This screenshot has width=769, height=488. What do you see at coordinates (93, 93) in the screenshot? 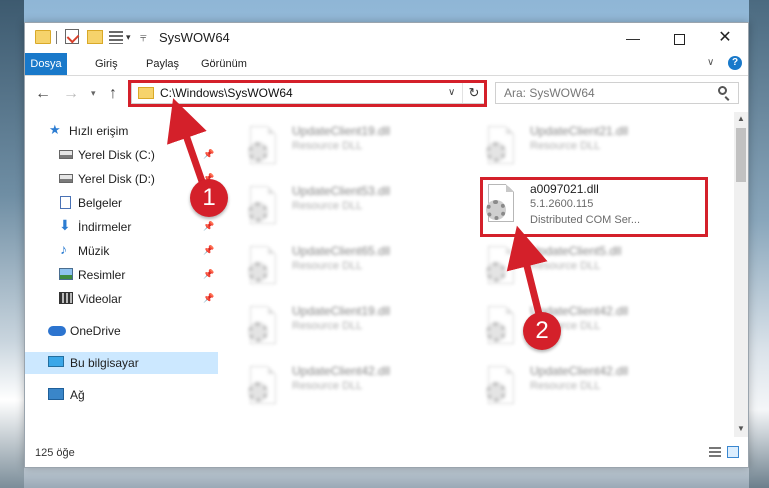
I see `recent-locations-chevron-icon: ▾` at bounding box center [93, 93].